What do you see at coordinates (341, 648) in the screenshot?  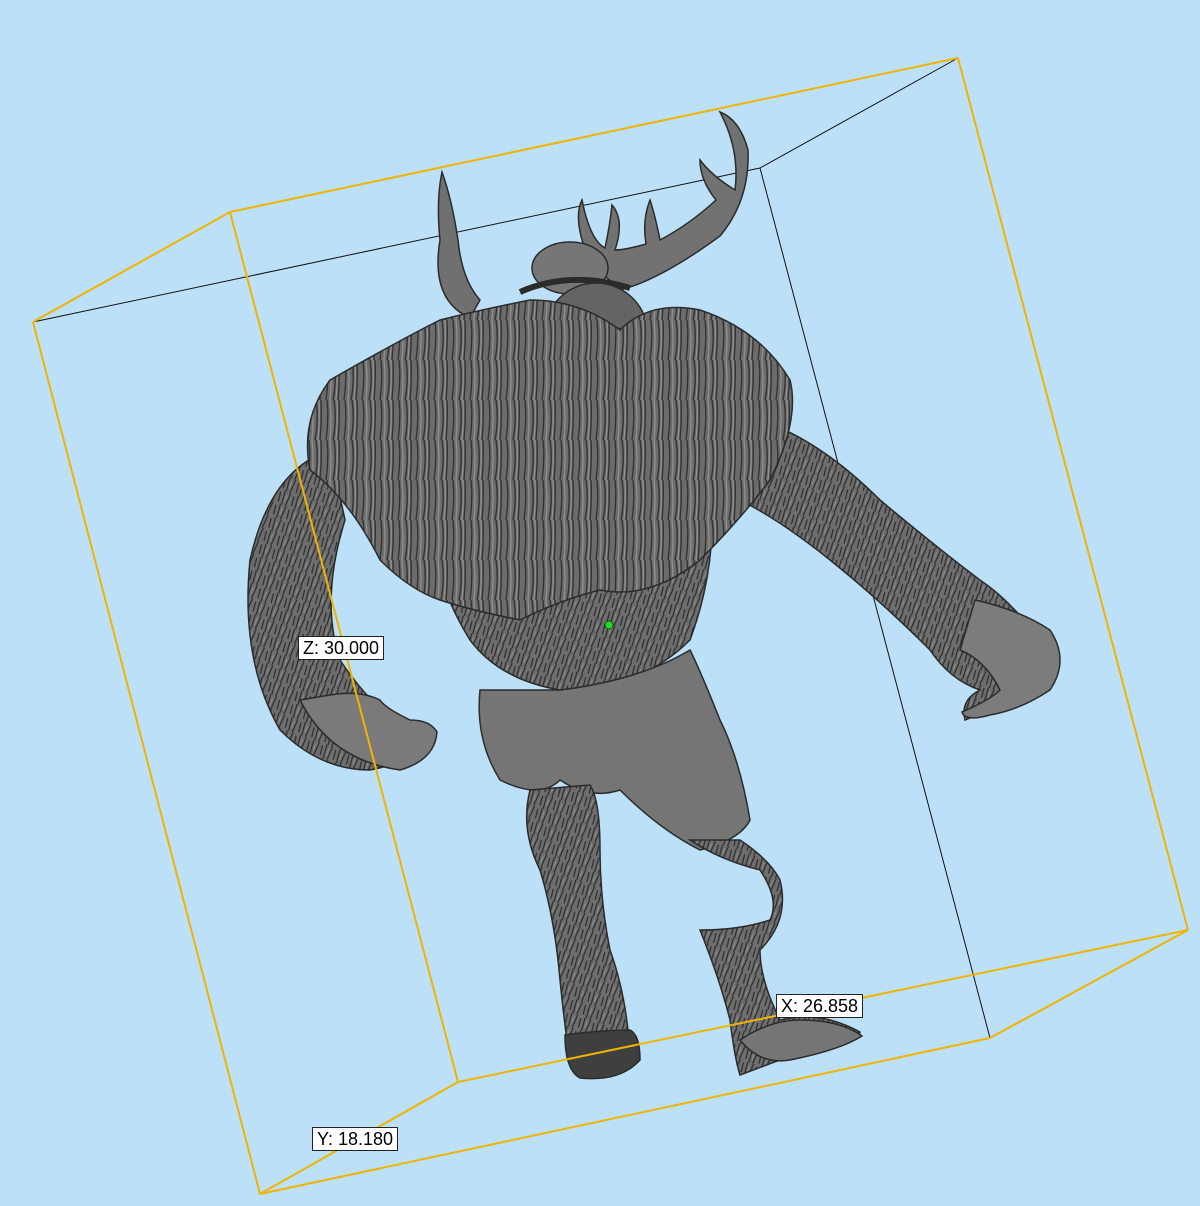 I see `z-dimension-label: Z: 30.000` at bounding box center [341, 648].